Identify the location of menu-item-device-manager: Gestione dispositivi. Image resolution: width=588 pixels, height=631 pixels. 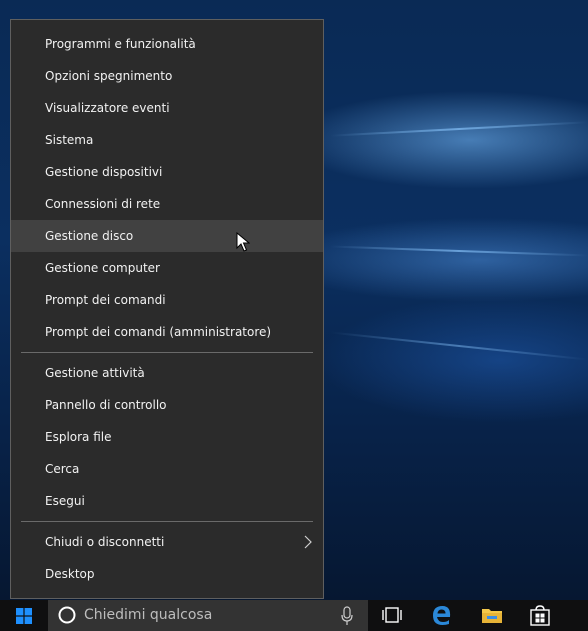
(167, 172).